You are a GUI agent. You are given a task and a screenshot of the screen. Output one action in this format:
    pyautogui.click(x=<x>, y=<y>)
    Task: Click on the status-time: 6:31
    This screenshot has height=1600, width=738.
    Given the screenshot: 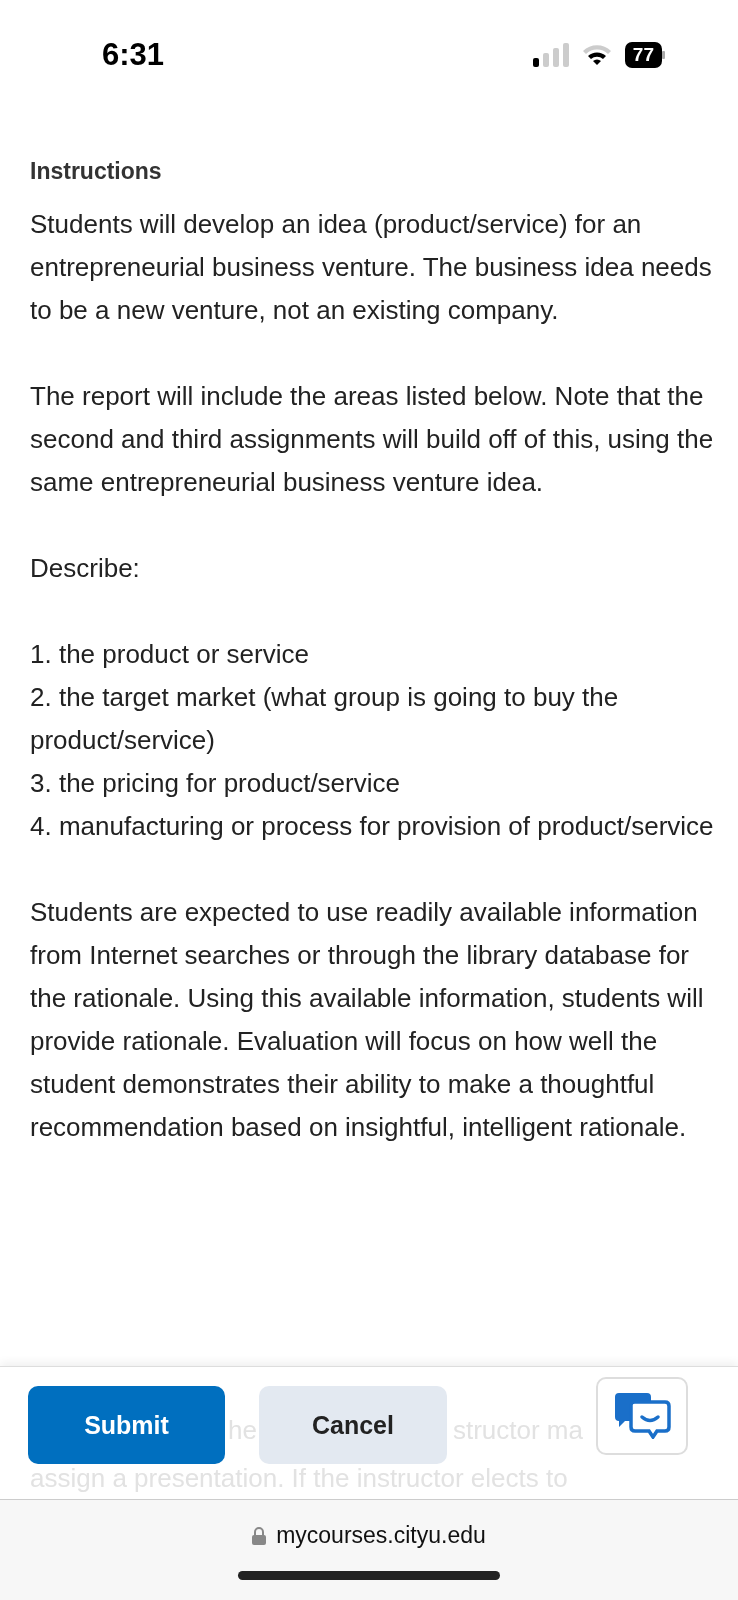 What is the action you would take?
    pyautogui.click(x=133, y=55)
    